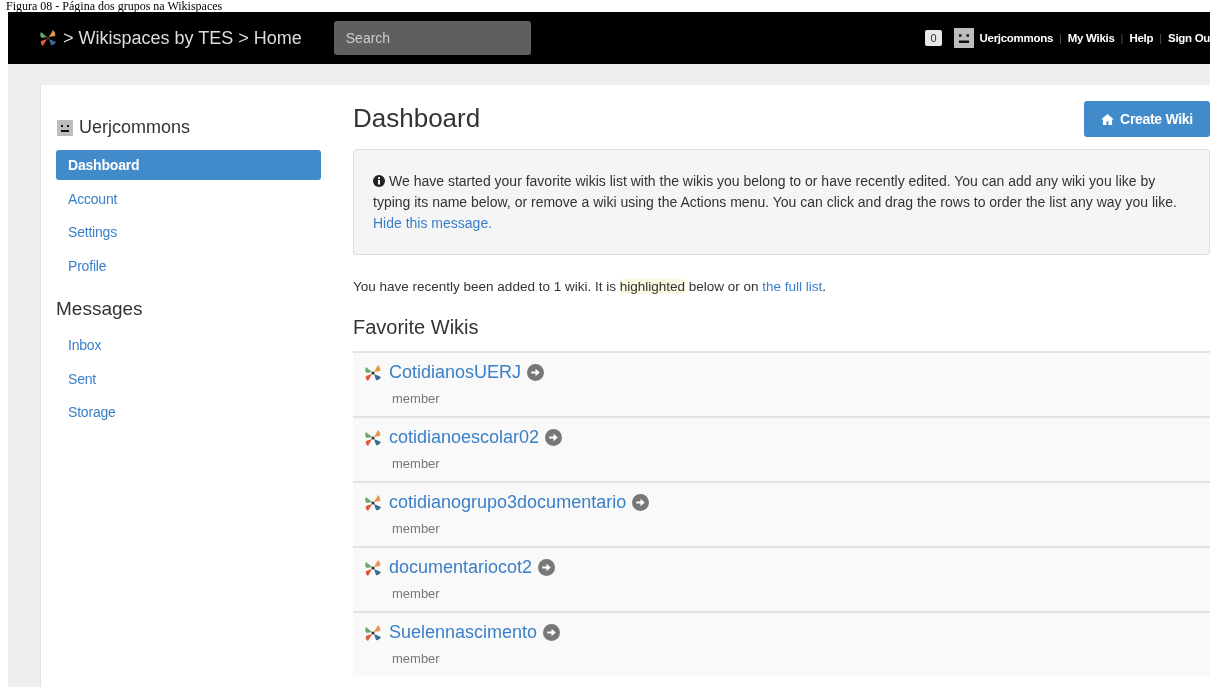  Describe the element at coordinates (188, 345) in the screenshot. I see `sidebar-item: Inbox` at that location.